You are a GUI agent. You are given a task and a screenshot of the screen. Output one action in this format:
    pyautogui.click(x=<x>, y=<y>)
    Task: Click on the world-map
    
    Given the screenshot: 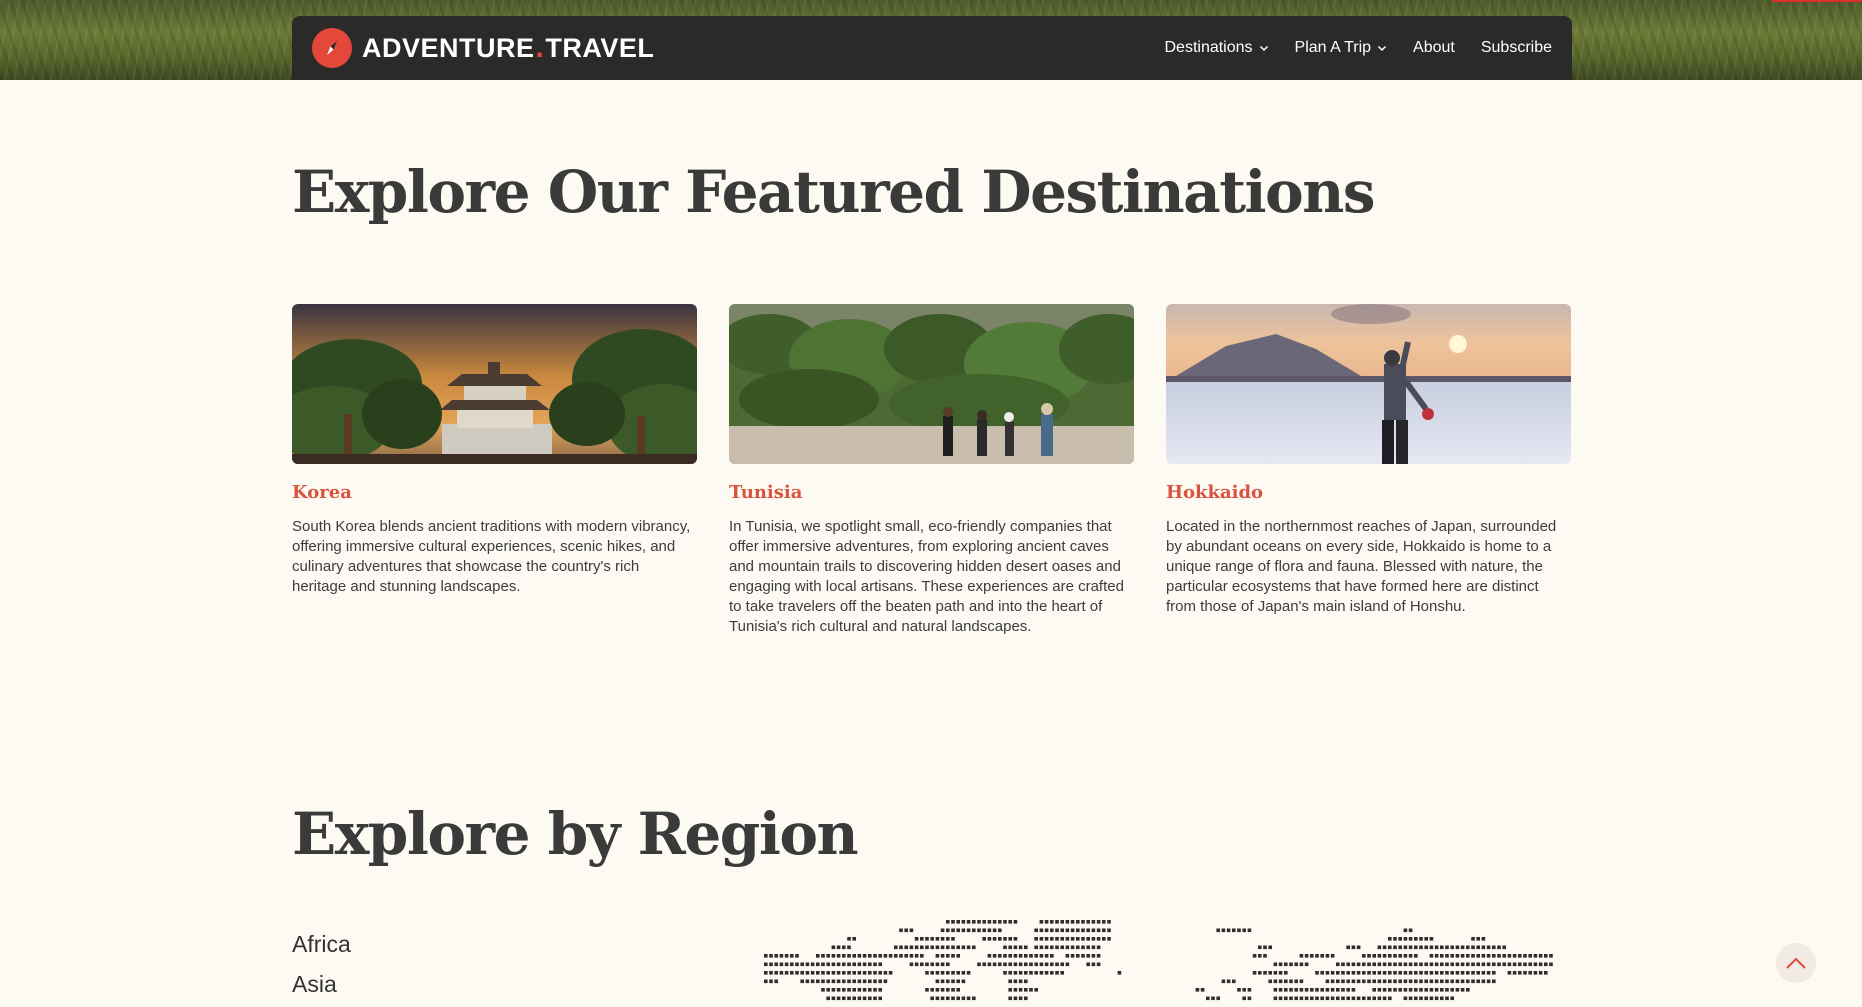 What is the action you would take?
    pyautogui.click(x=1159, y=962)
    